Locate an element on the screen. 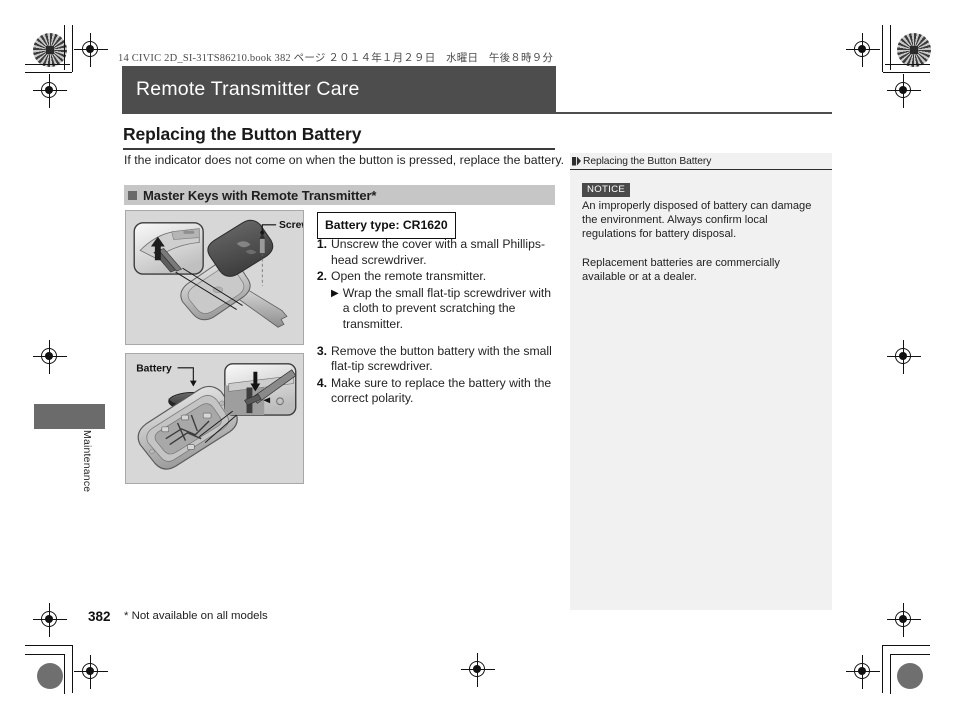 The height and width of the screenshot is (718, 954). registration-target-right-middle is located at coordinates (904, 357).